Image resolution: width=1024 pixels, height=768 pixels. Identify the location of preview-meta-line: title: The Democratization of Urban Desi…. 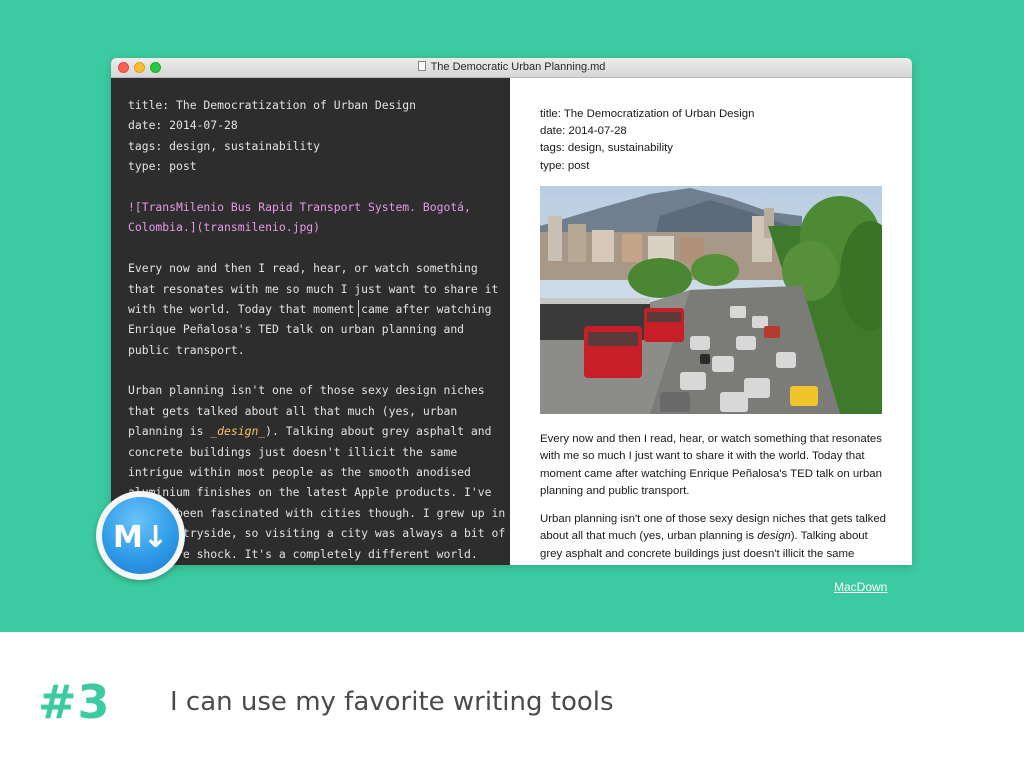
(647, 114).